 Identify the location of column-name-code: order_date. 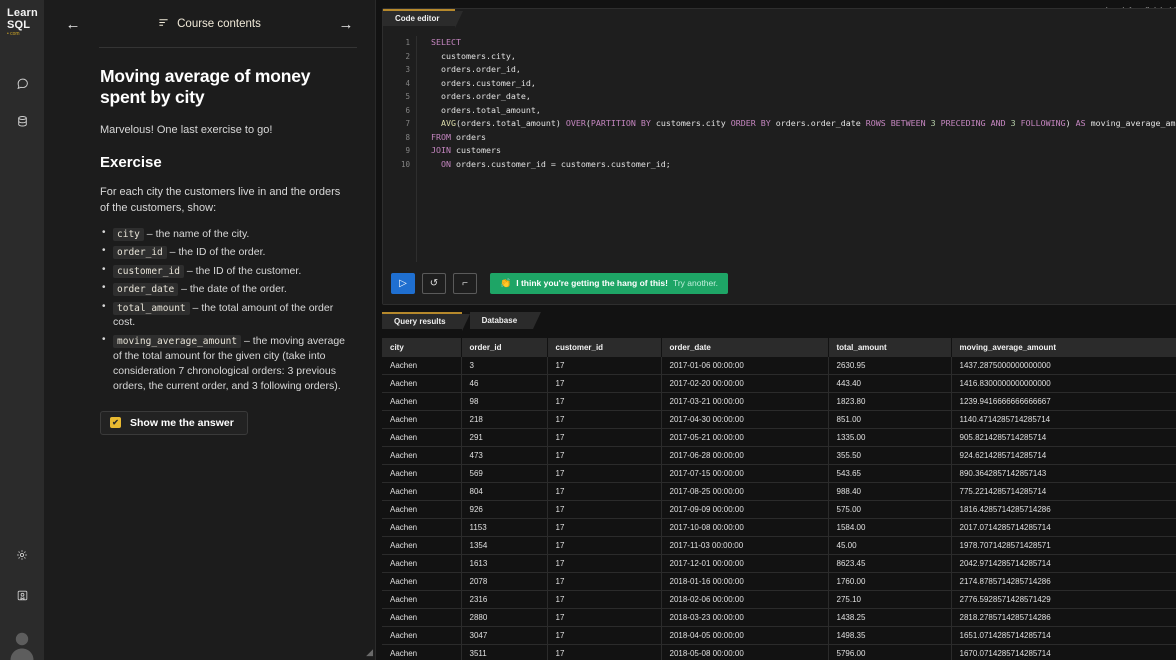
(146, 290).